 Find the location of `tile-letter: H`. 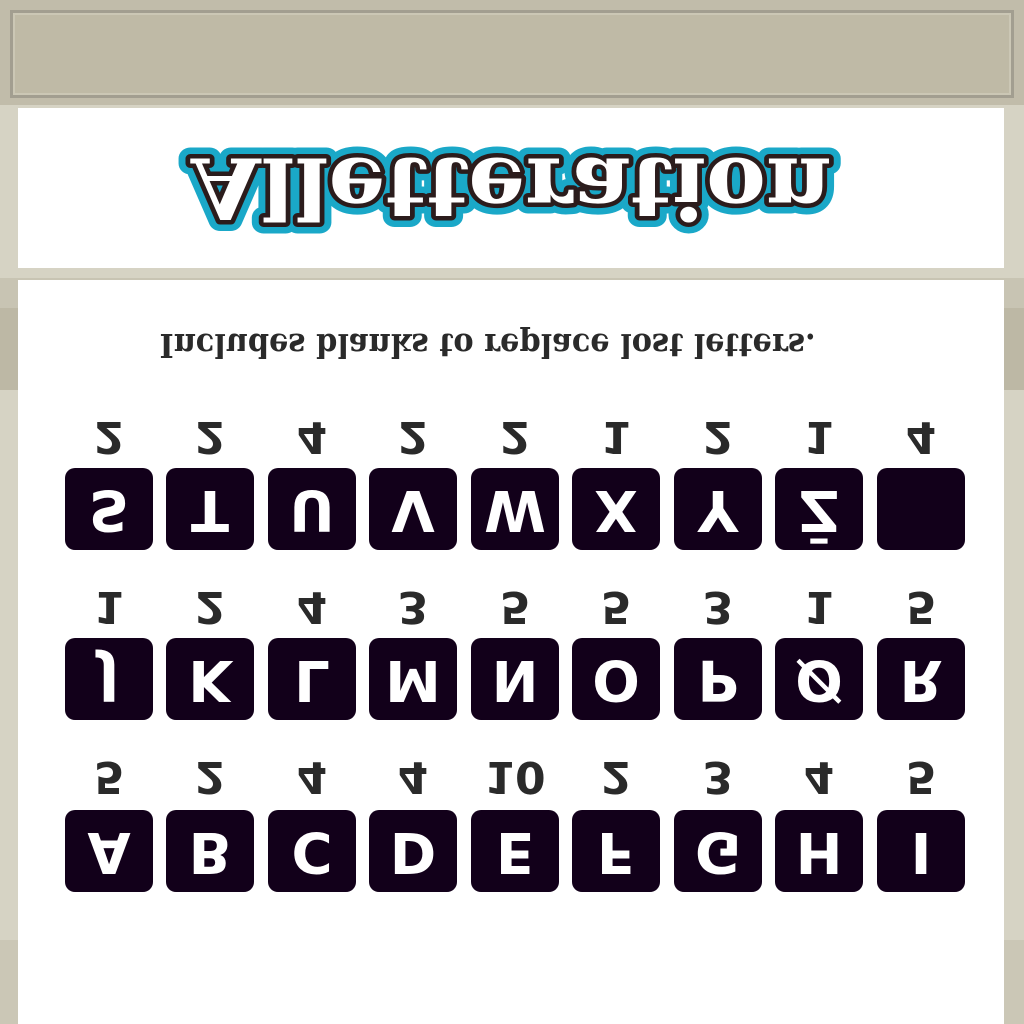

tile-letter: H is located at coordinates (819, 851).